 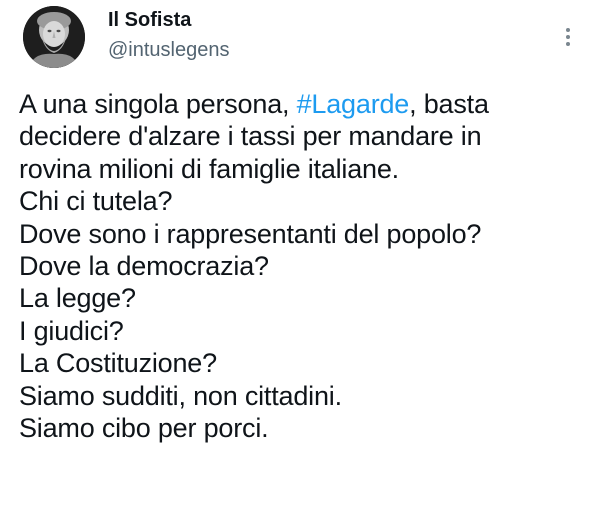 I want to click on tweet-line: Dove sono i rappresentanti del popolo?, so click(x=250, y=233).